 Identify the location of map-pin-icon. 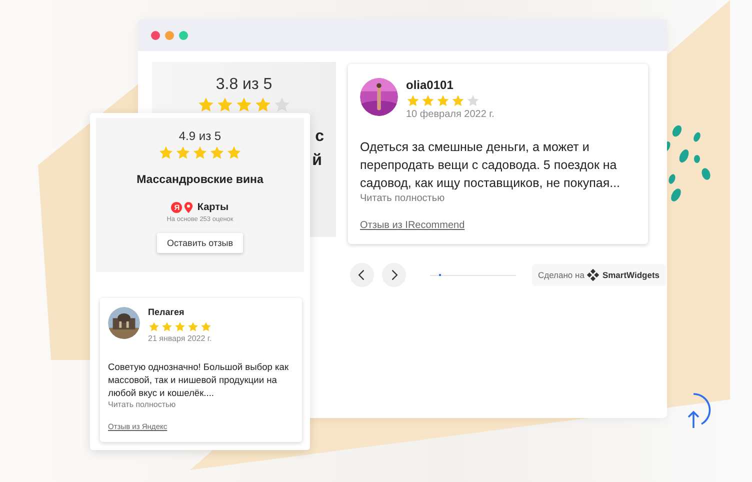
(189, 207).